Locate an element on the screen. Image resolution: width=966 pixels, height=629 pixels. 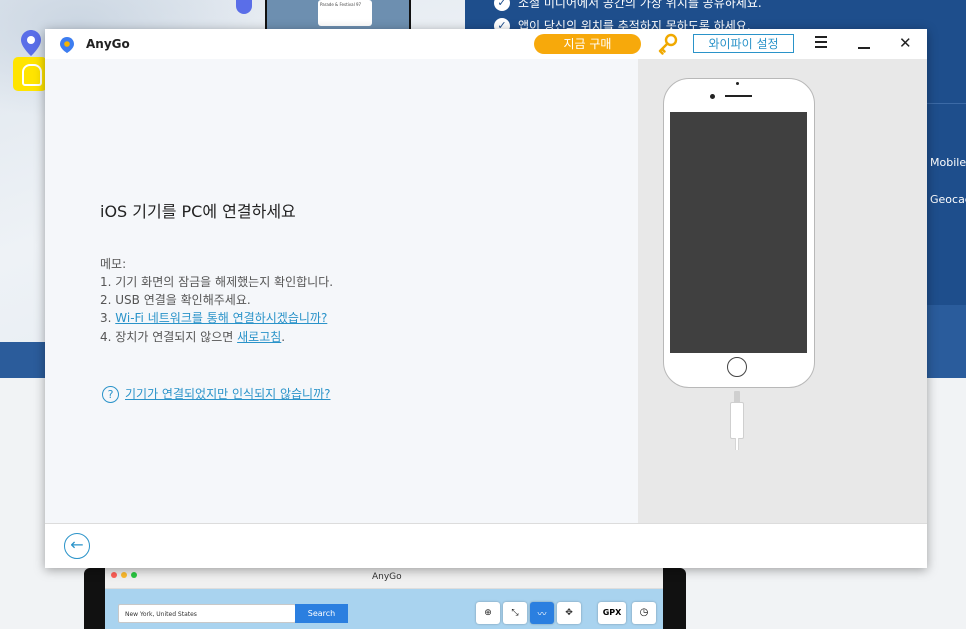
mac-search-input: New York, United States is located at coordinates (207, 613).